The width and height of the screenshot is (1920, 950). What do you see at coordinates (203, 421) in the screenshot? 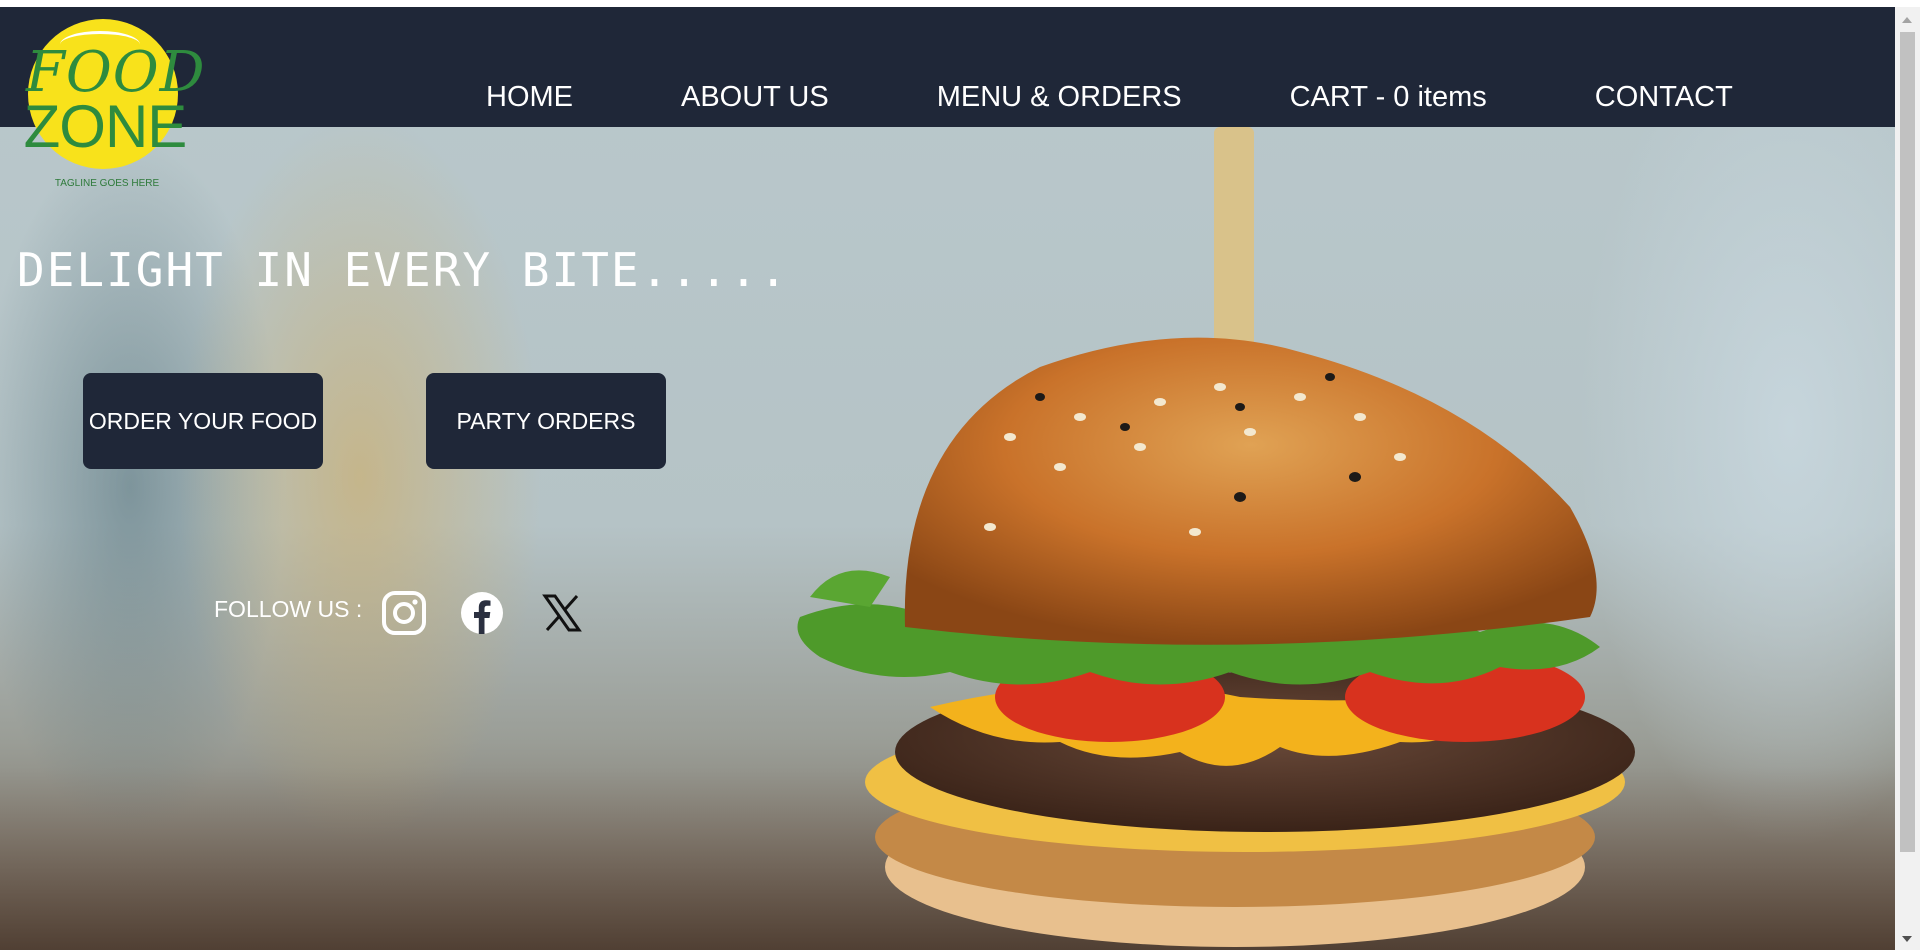
I see `order-your-food-button: ORDER YOUR FOOD` at bounding box center [203, 421].